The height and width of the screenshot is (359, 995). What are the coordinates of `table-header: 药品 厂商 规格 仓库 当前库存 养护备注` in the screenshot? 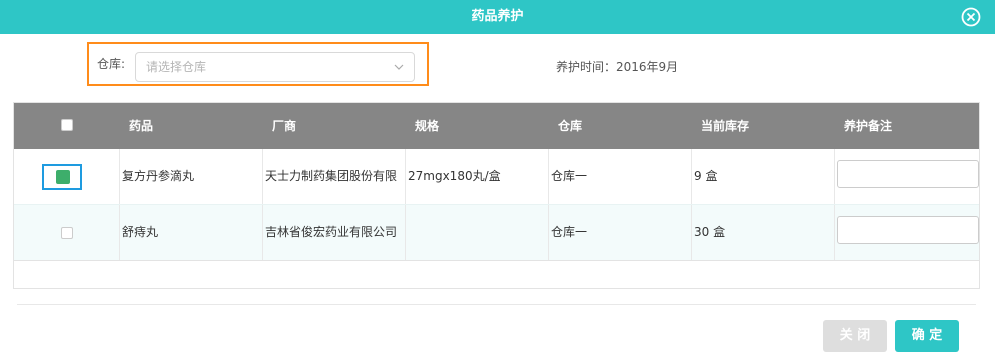 It's located at (496, 126).